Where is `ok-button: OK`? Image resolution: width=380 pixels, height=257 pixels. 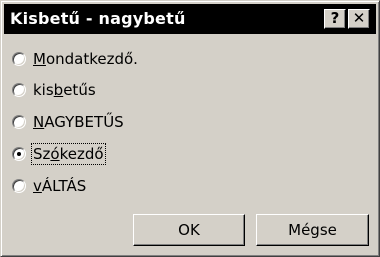 ok-button: OK is located at coordinates (189, 230).